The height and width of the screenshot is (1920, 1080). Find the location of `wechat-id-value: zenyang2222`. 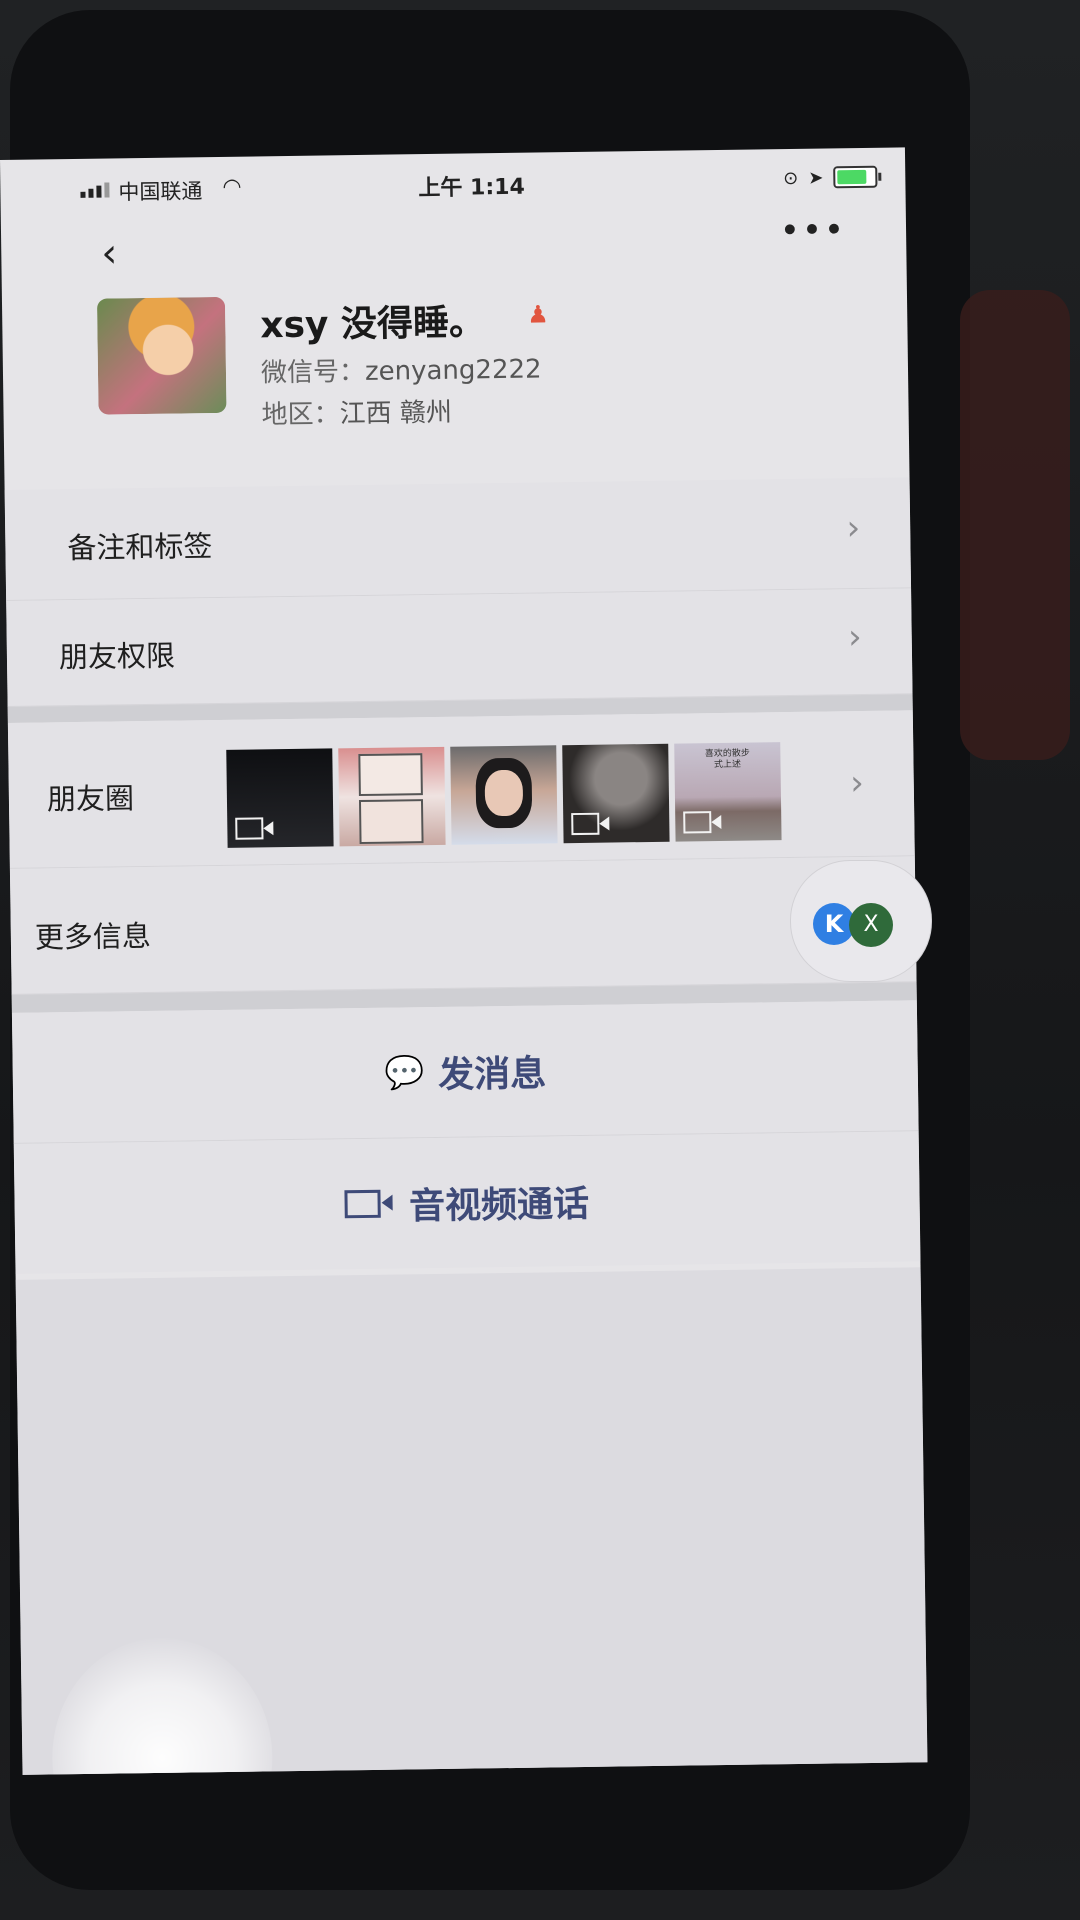

wechat-id-value: zenyang2222 is located at coordinates (453, 370).